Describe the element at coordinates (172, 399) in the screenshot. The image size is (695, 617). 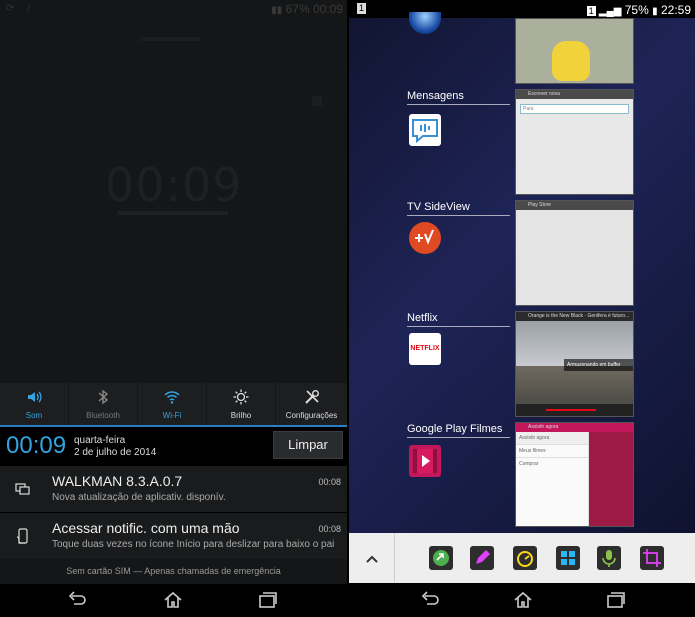
I see `wifi-icon` at that location.